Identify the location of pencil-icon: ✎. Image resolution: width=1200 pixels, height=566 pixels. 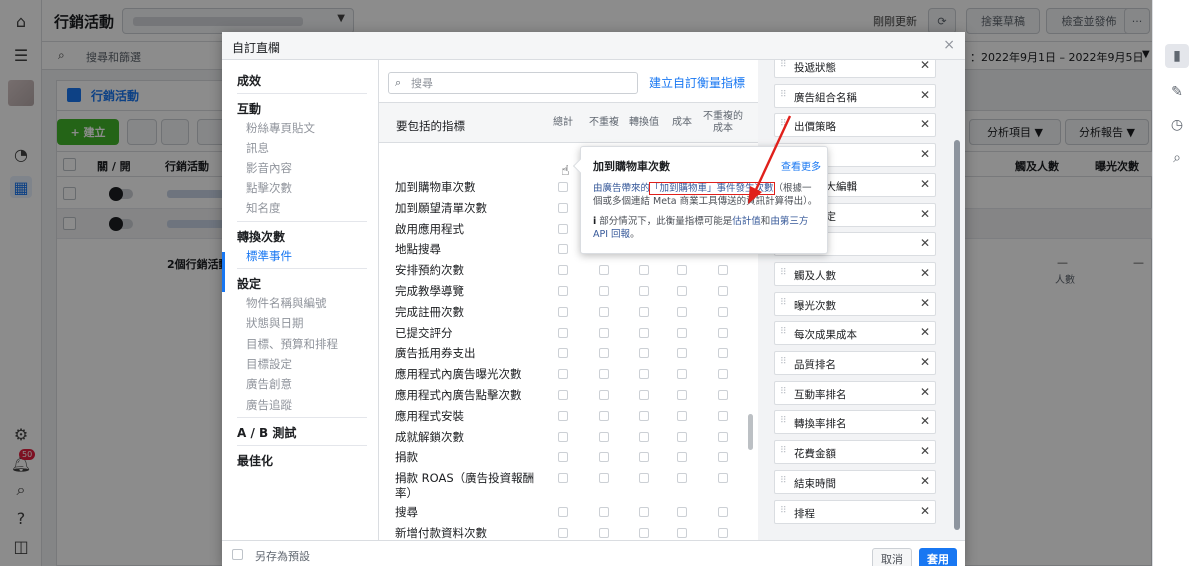
(1177, 92).